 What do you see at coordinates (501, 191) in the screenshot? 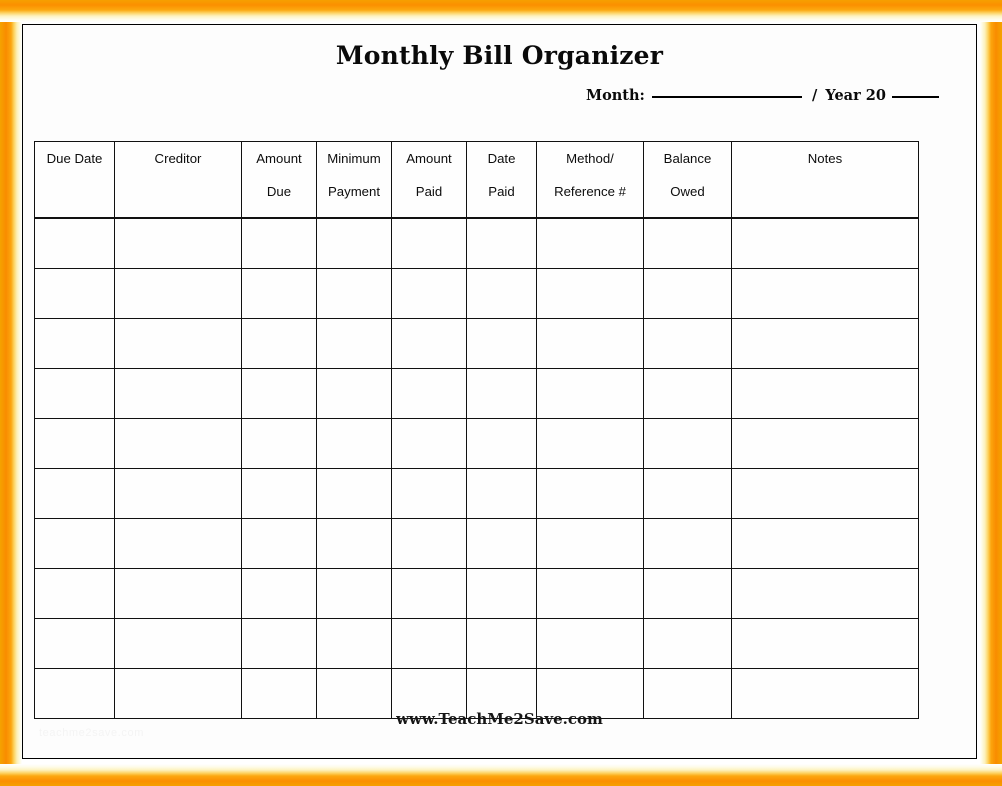
I see `column-header-line2: Paid` at bounding box center [501, 191].